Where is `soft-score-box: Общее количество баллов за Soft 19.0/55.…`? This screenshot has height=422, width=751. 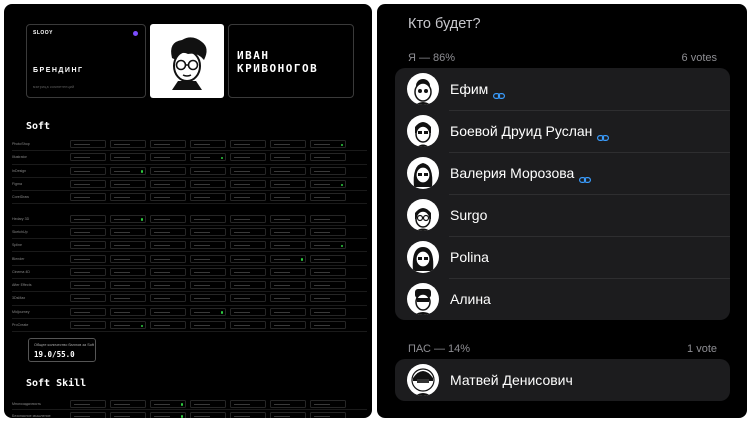
soft-score-box: Общее количество баллов за Soft 19.0/55.… is located at coordinates (62, 350).